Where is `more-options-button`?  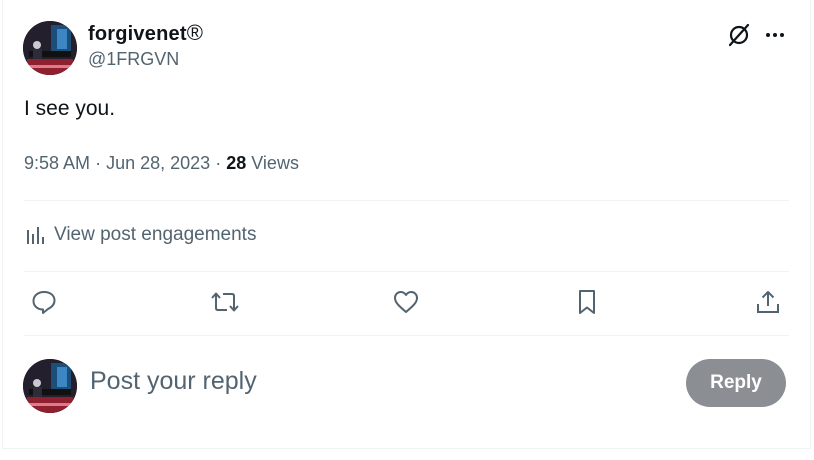 more-options-button is located at coordinates (775, 35).